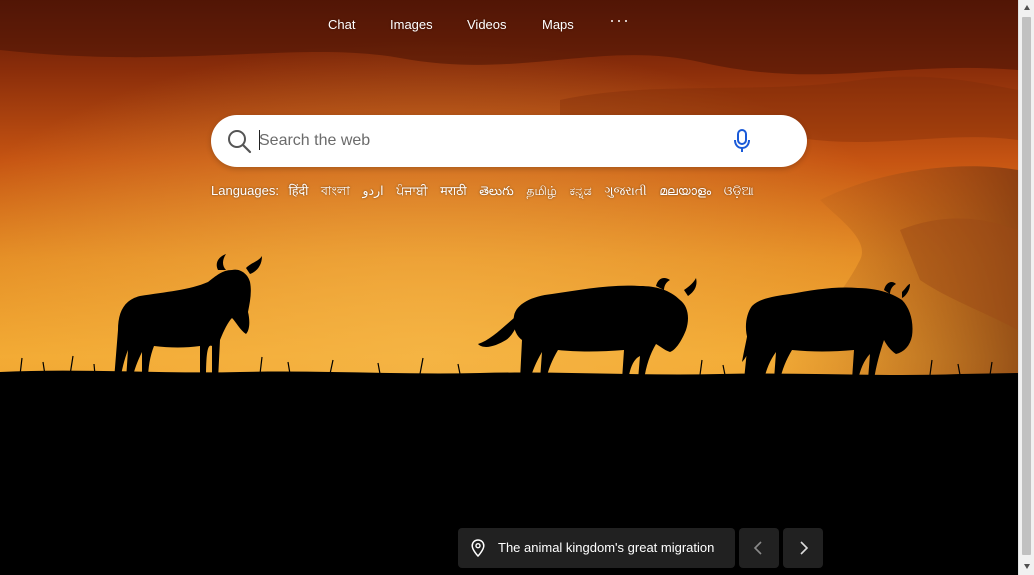 The image size is (1034, 575). What do you see at coordinates (299, 190) in the screenshot?
I see `language-link-hindi: हिंदी` at bounding box center [299, 190].